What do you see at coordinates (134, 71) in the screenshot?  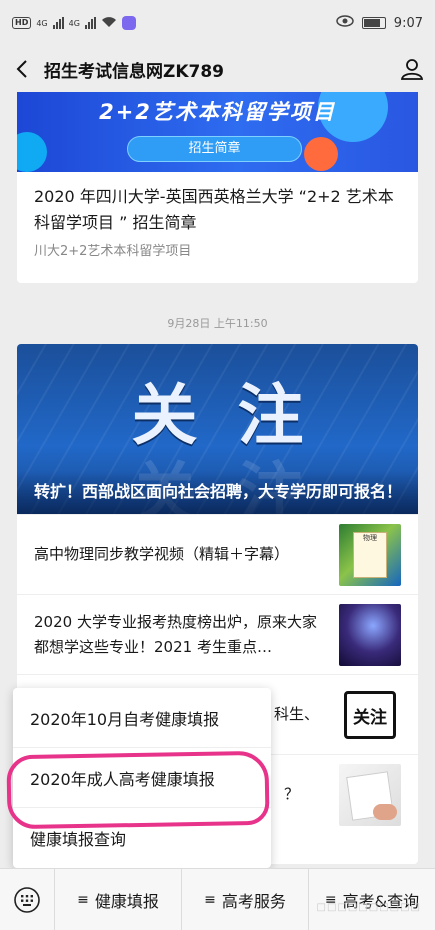 I see `page-title: 招生考试信息网ZK789` at bounding box center [134, 71].